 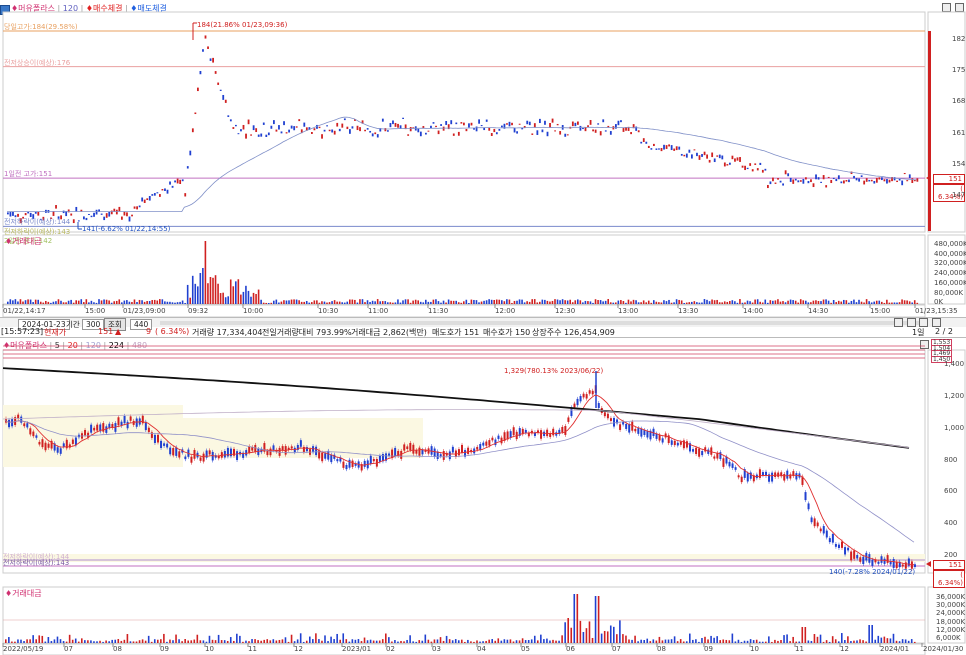 What do you see at coordinates (252, 649) in the screenshot?
I see `daily-xaxis-label: 11` at bounding box center [252, 649].